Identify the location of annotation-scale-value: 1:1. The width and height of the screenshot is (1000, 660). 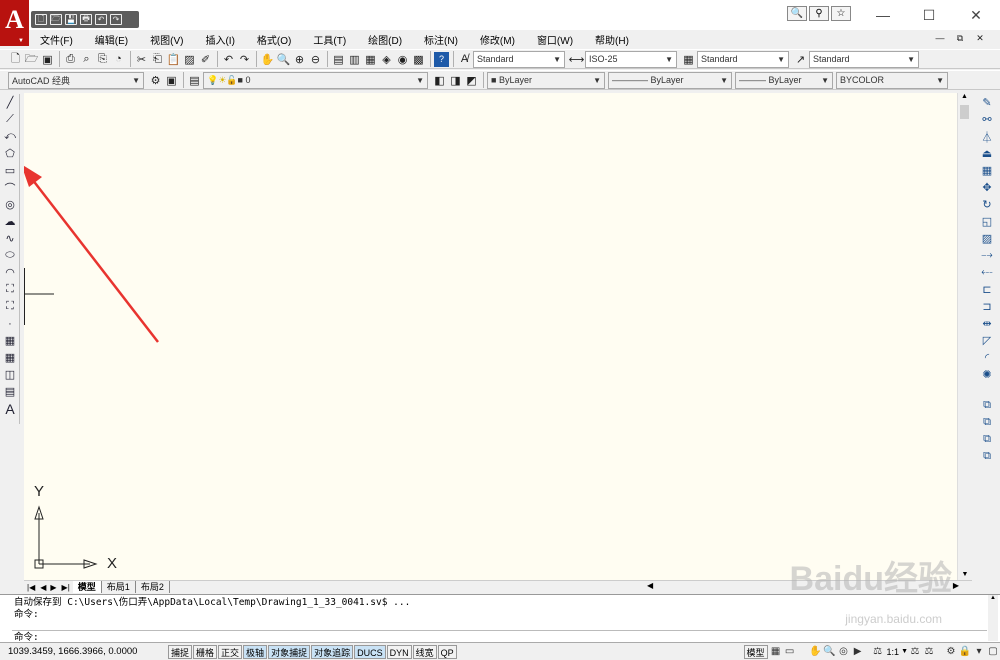
(893, 652).